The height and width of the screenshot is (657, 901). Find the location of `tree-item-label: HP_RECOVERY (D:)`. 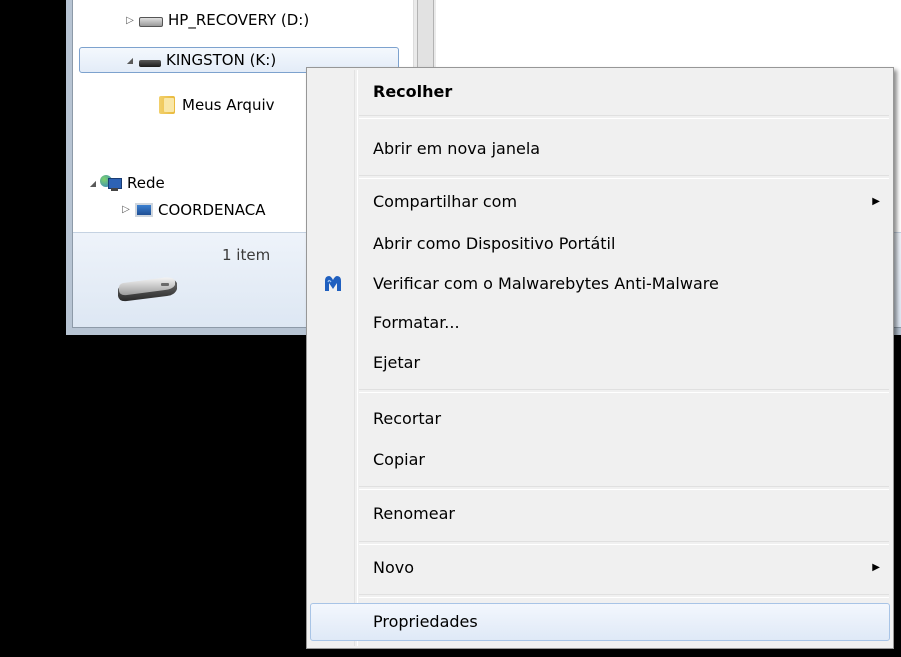

tree-item-label: HP_RECOVERY (D:) is located at coordinates (239, 20).